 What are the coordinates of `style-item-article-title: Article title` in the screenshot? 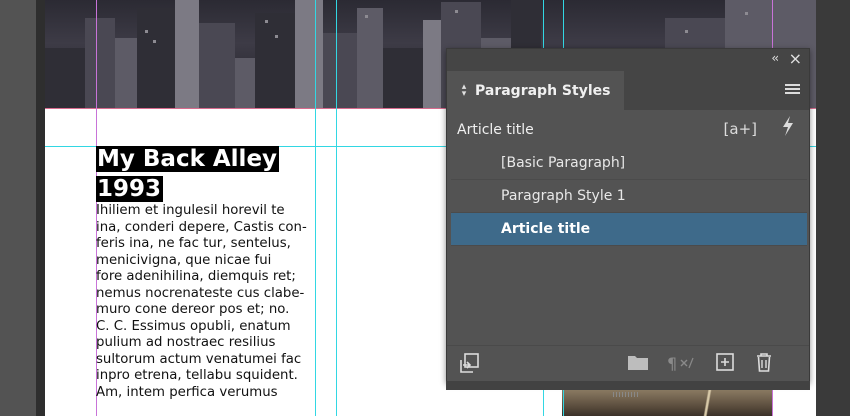 It's located at (629, 229).